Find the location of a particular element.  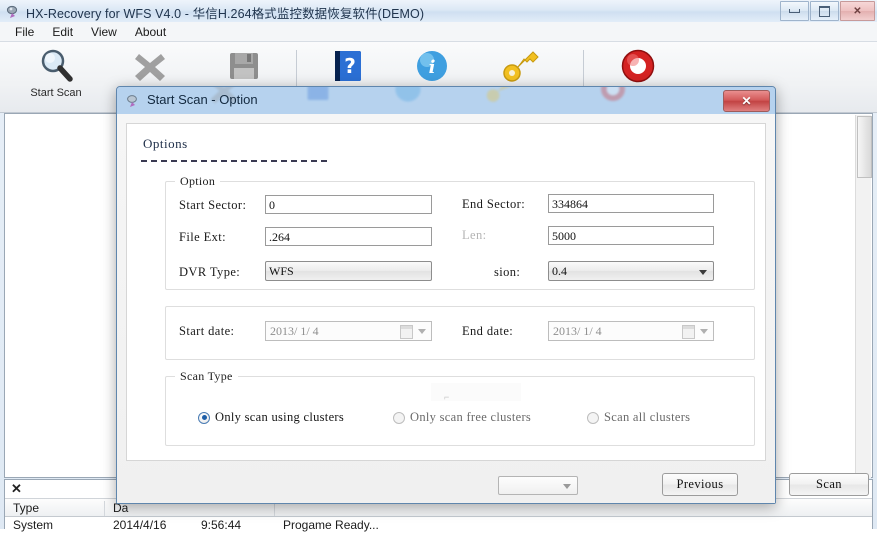

menu-item-view: View is located at coordinates (104, 32).